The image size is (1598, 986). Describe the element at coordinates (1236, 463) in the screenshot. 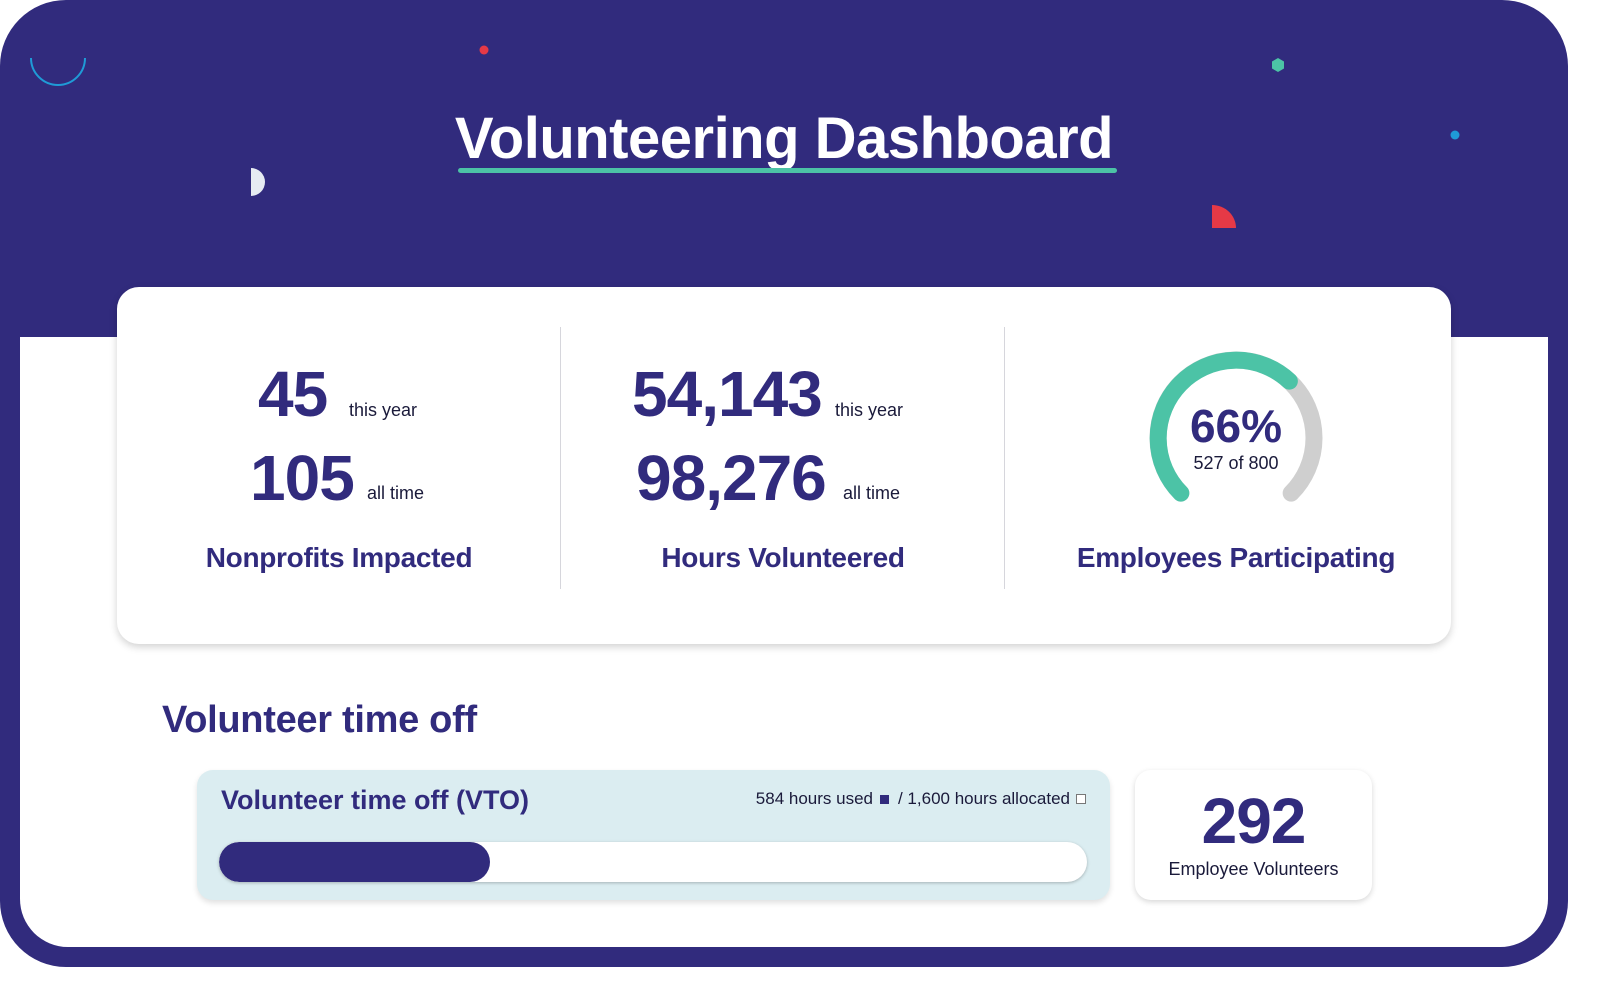

I see `participation-detail: 527 of 800` at that location.